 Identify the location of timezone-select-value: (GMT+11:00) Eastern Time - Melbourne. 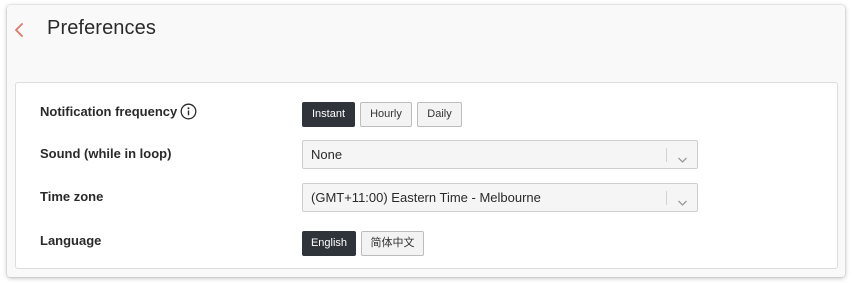
(426, 197).